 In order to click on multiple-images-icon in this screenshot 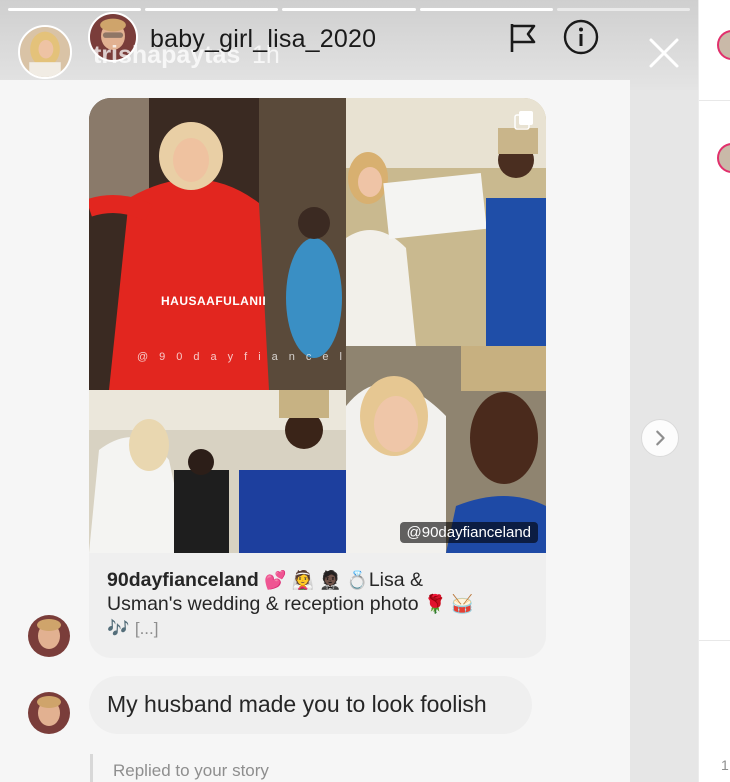, I will do `click(524, 120)`.